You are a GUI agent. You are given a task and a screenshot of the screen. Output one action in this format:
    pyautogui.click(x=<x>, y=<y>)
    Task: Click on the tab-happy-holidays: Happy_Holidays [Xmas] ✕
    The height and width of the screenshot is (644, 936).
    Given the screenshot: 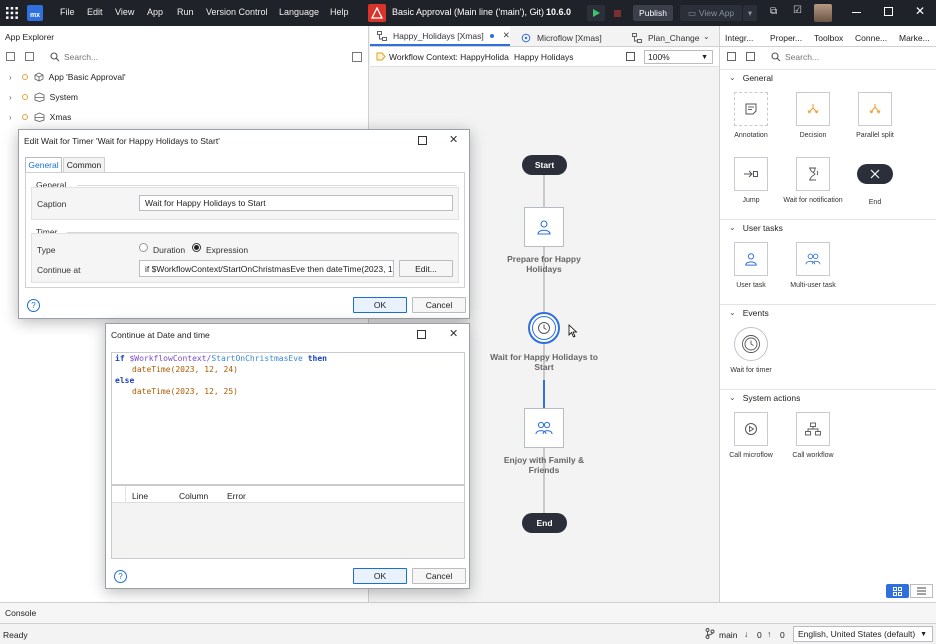 What is the action you would take?
    pyautogui.click(x=440, y=36)
    